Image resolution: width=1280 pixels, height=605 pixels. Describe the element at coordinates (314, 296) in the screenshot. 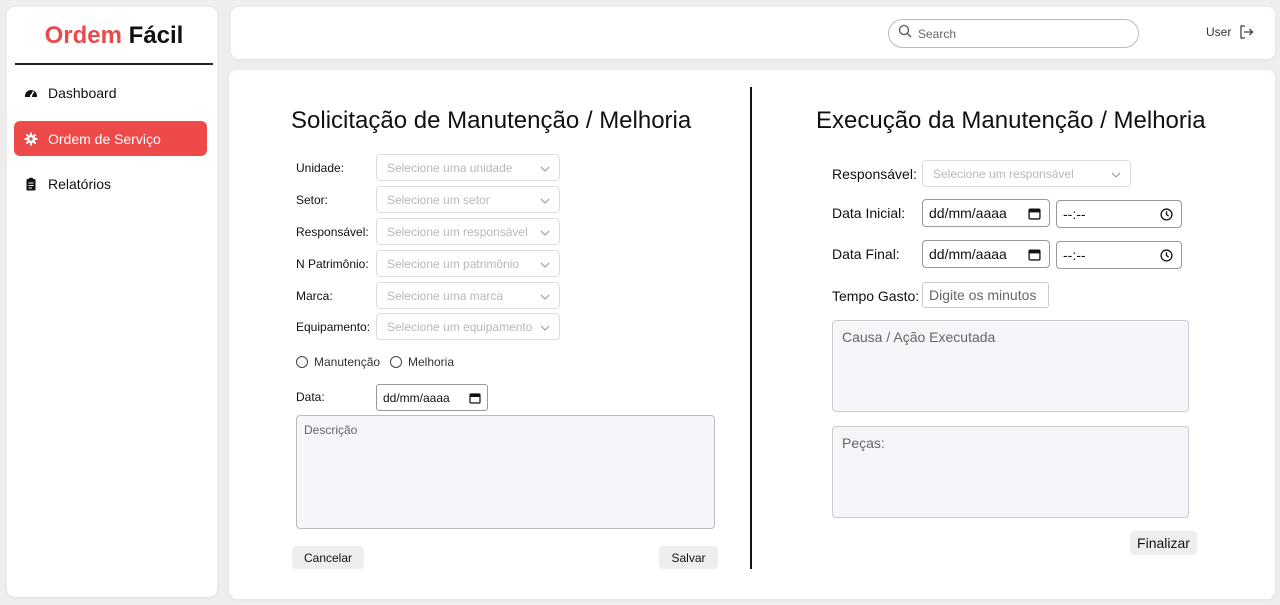

I see `marca-label: Marca:` at that location.